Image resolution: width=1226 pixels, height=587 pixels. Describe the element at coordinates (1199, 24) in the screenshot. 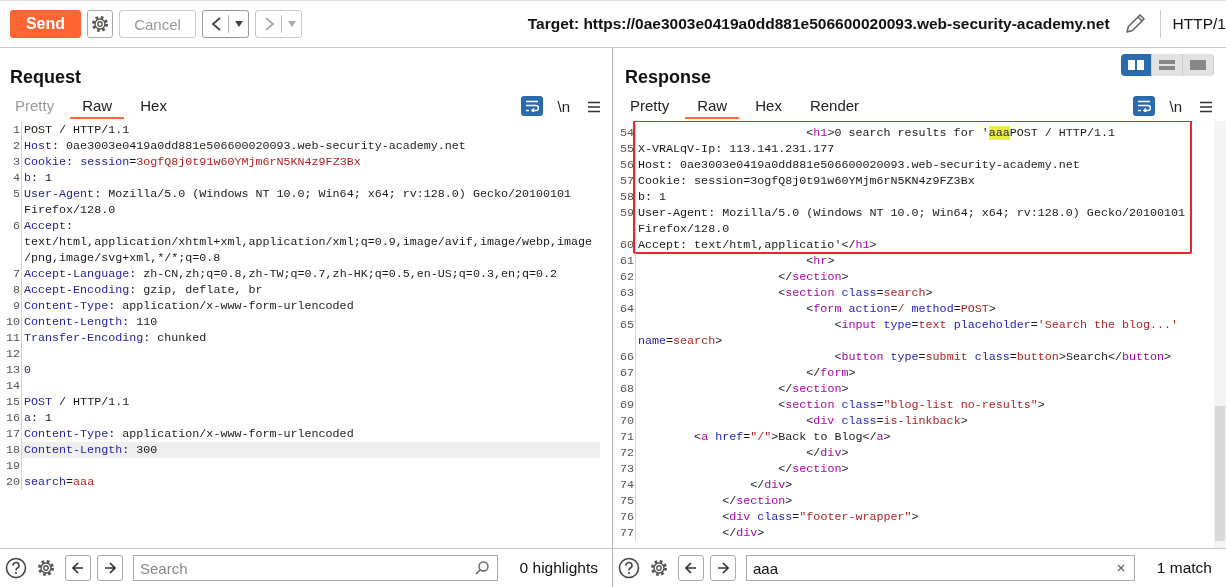

I see `protocol-label: HTTP/1` at that location.